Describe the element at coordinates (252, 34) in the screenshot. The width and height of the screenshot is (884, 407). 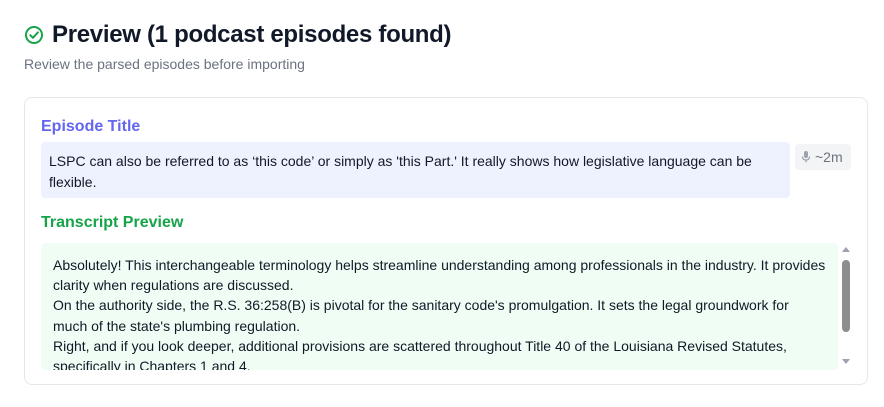
I see `page-title: Preview (1 podcast episodes found)` at that location.